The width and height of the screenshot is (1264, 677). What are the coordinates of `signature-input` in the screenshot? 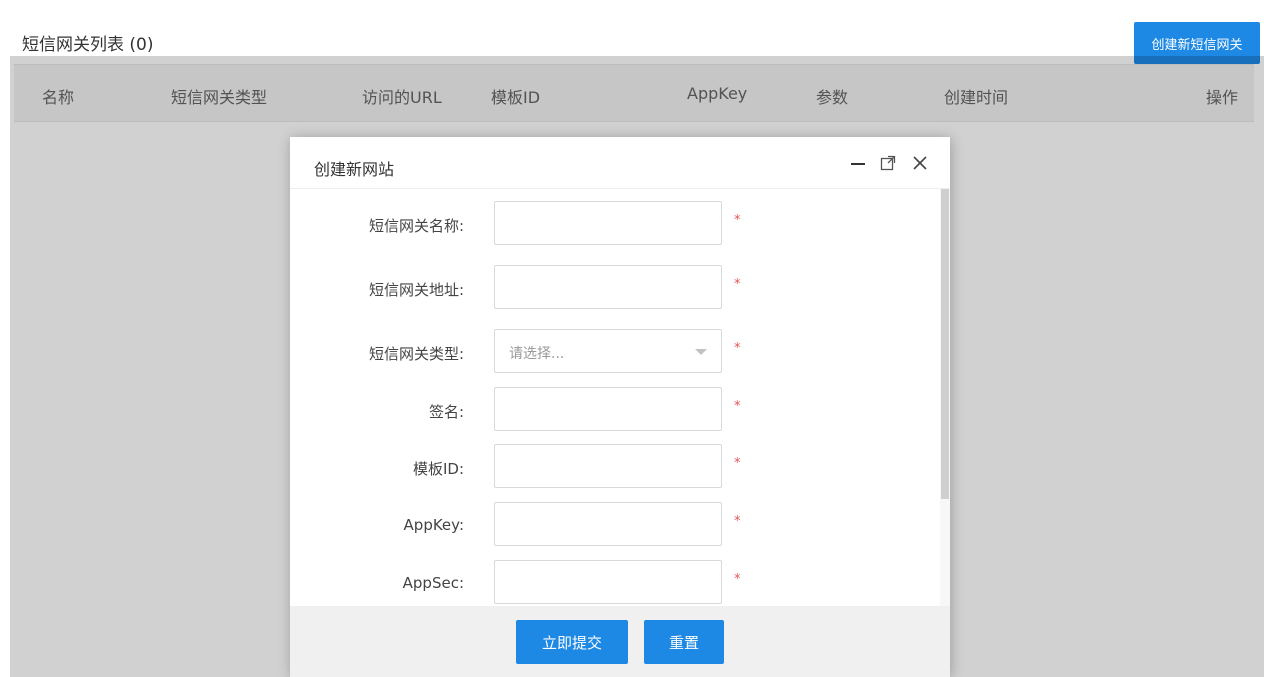 It's located at (608, 409).